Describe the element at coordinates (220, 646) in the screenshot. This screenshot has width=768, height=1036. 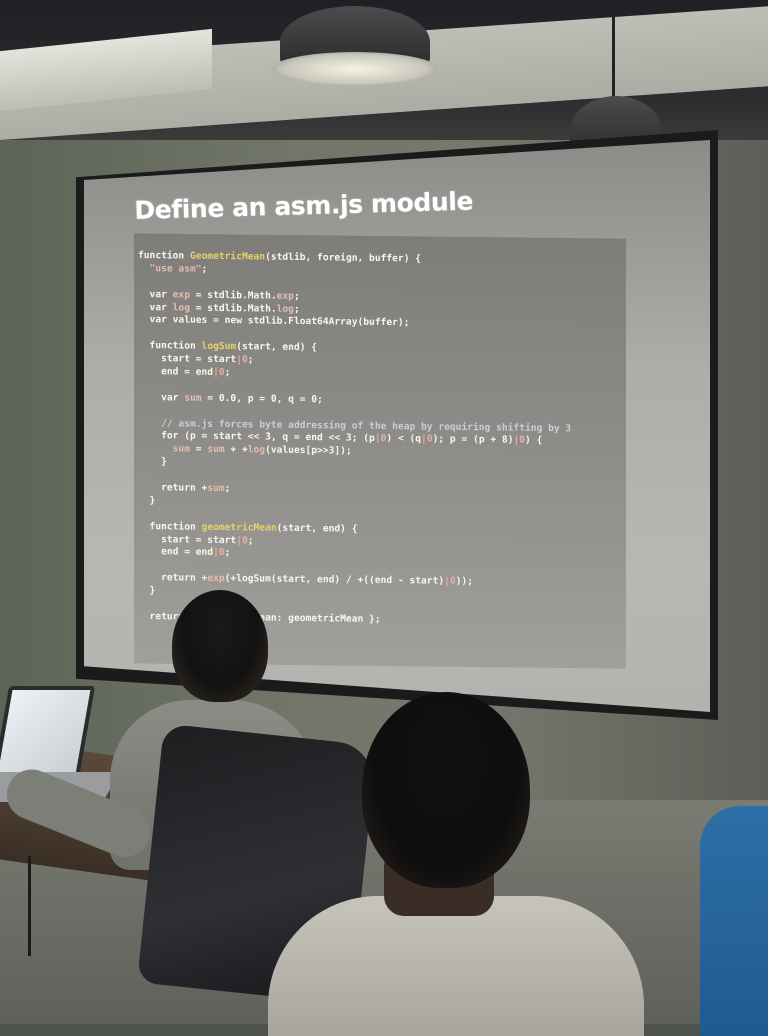
I see `audience-member-head` at that location.